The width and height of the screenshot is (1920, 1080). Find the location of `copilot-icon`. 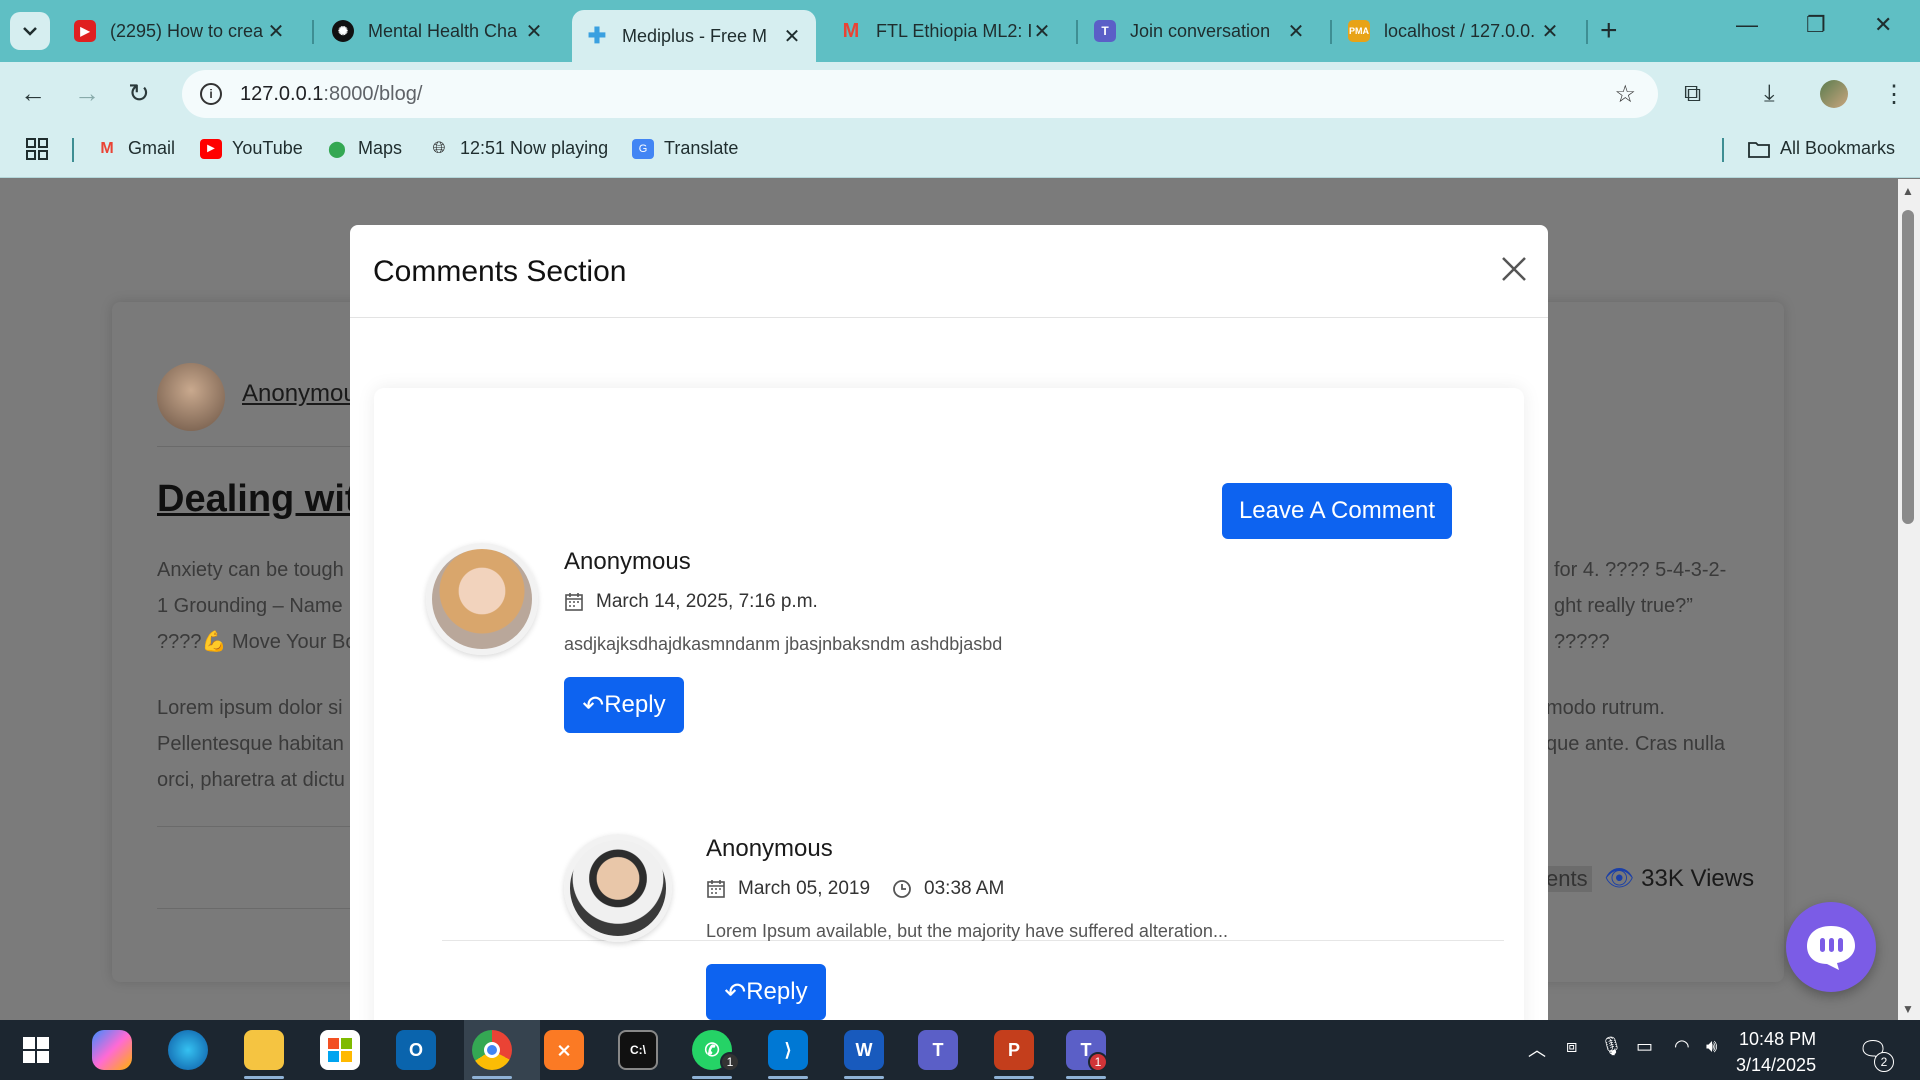

copilot-icon is located at coordinates (112, 1050).